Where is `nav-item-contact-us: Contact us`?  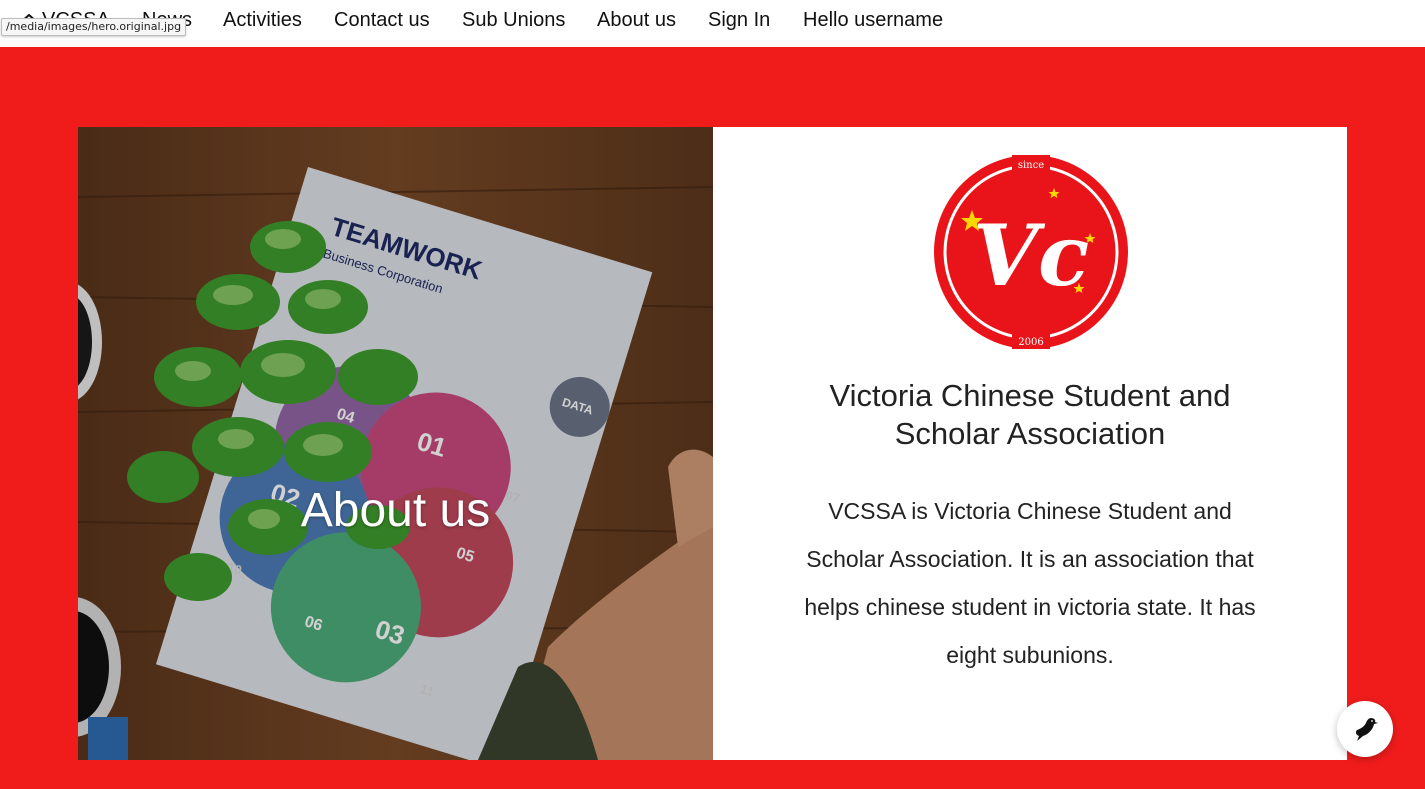 nav-item-contact-us: Contact us is located at coordinates (382, 20).